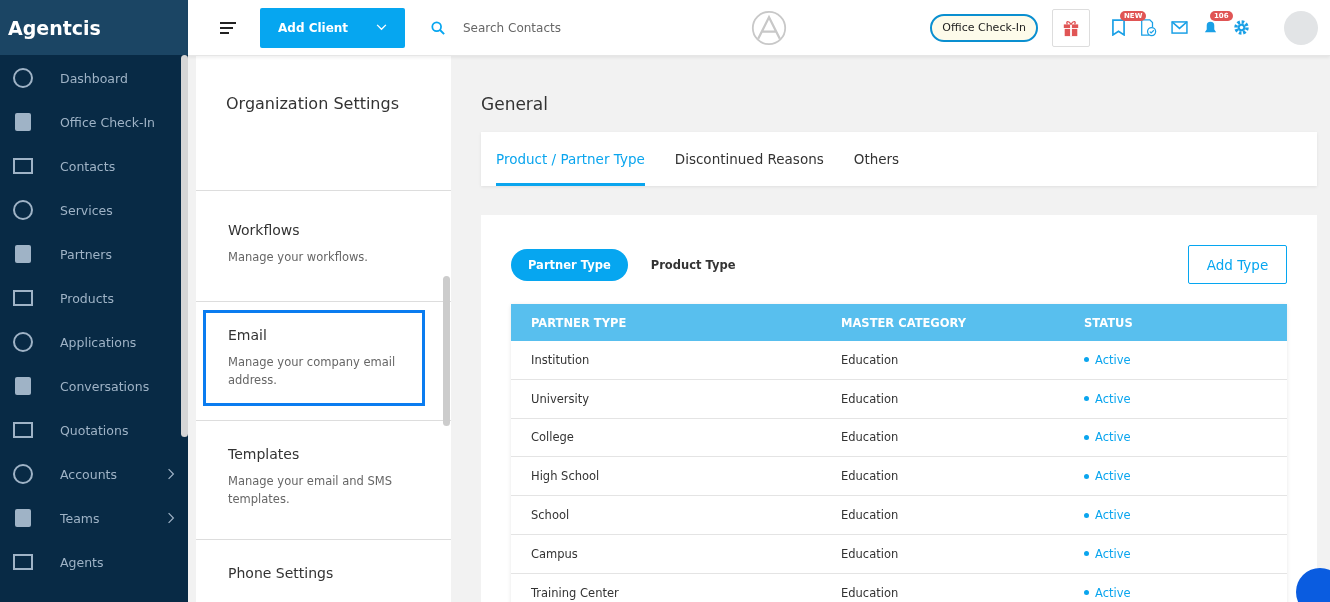 This screenshot has height=602, width=1330. What do you see at coordinates (314, 246) in the screenshot?
I see `settings-item: Workflows Manage your workflows.` at bounding box center [314, 246].